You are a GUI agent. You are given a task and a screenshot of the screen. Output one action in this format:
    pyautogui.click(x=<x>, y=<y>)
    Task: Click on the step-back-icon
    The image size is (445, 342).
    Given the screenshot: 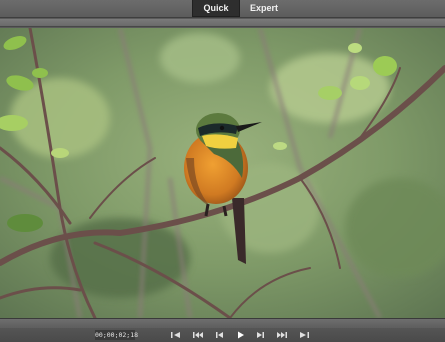 What is the action you would take?
    pyautogui.click(x=220, y=335)
    